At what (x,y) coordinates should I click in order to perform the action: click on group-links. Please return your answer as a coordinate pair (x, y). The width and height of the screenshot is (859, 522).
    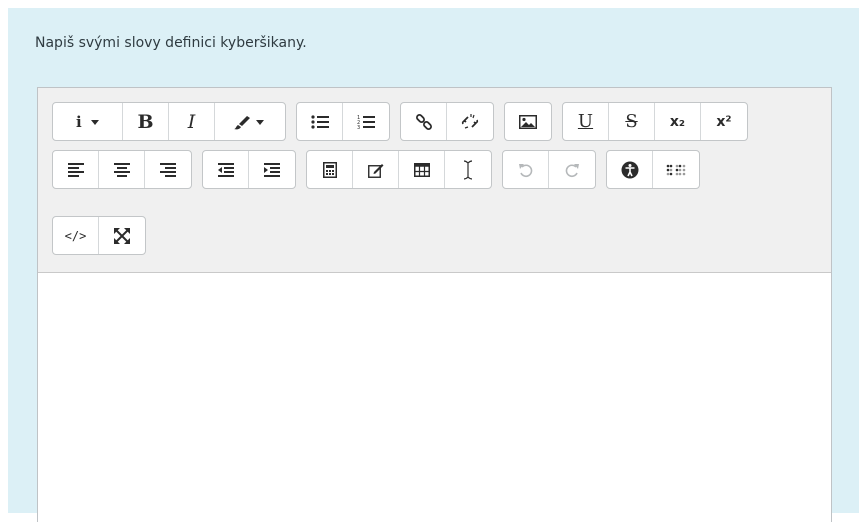
    Looking at the image, I should click on (447, 121).